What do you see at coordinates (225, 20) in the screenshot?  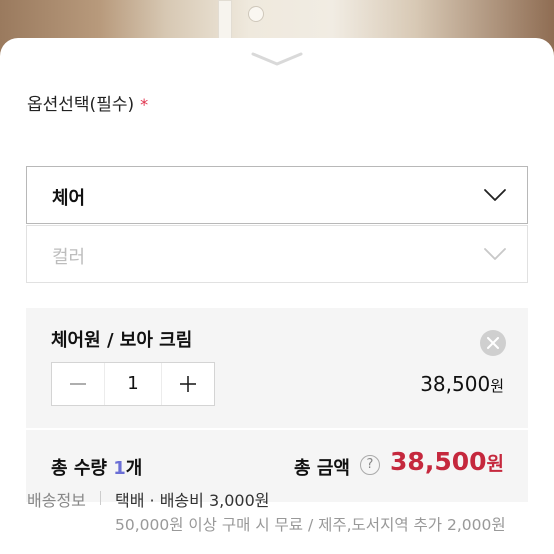 I see `product-tag` at bounding box center [225, 20].